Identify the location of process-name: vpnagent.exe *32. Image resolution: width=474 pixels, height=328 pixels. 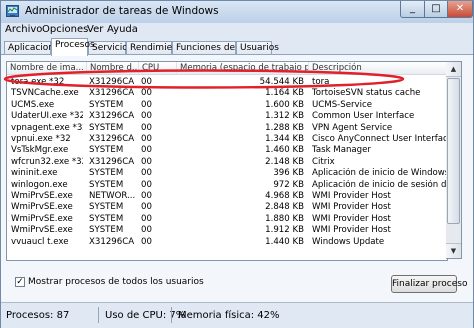
(47, 127).